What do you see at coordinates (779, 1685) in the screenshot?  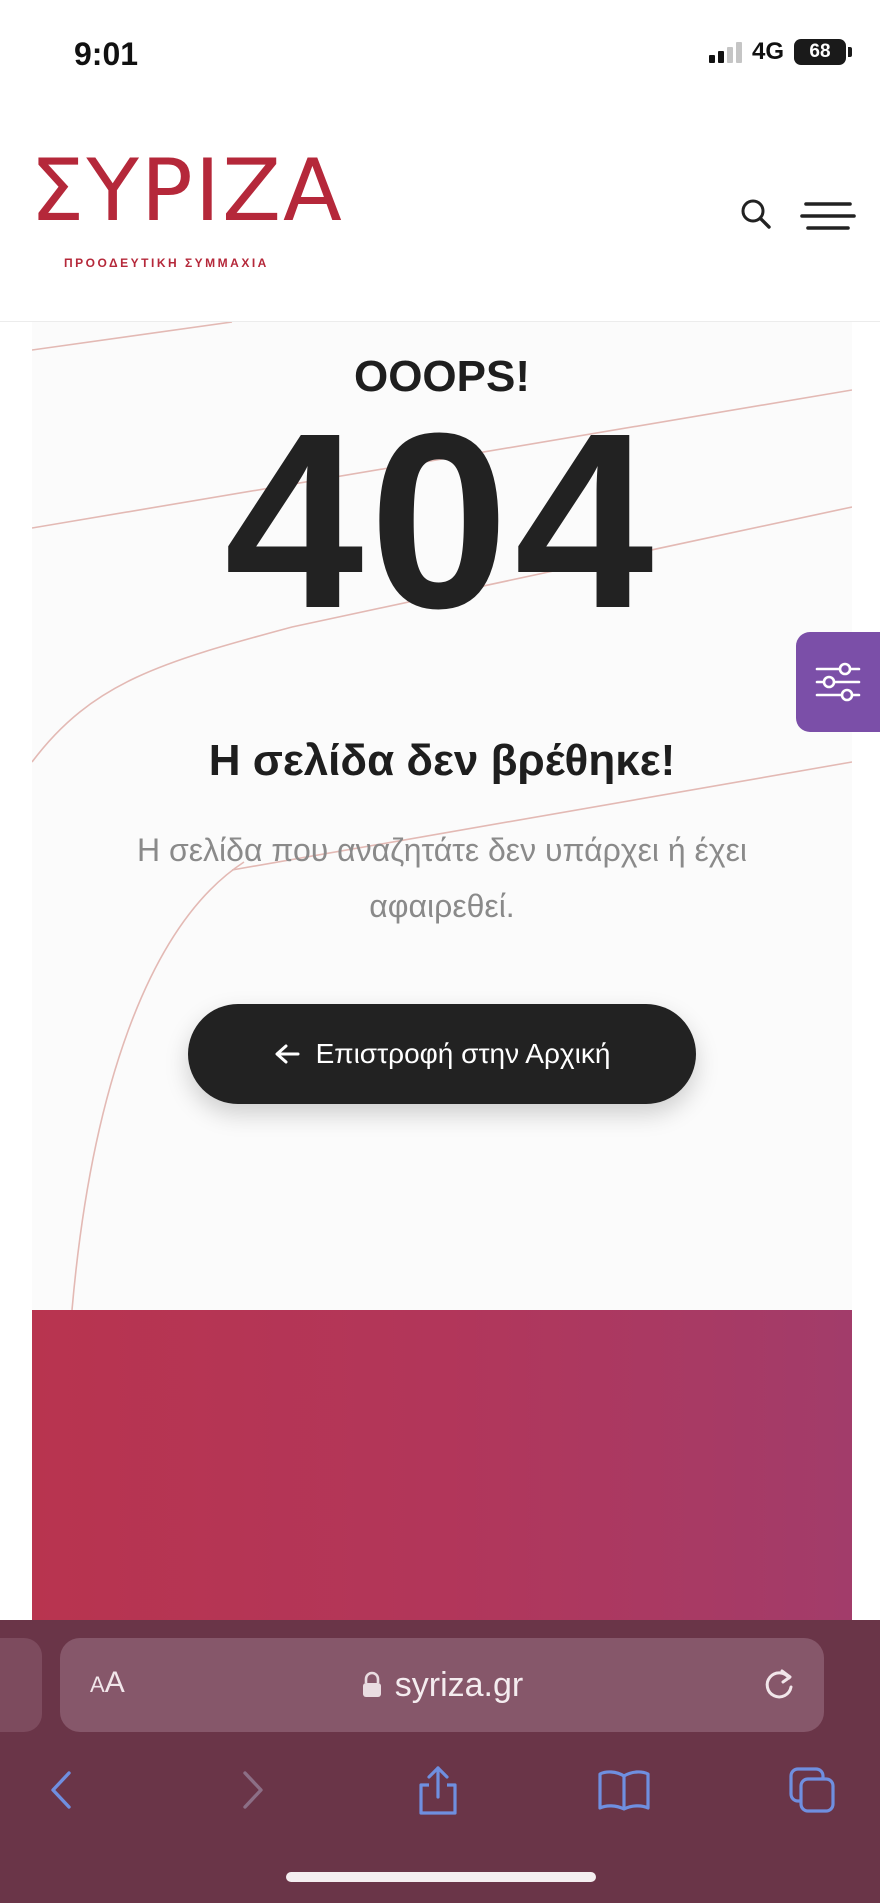 I see `reload-icon` at bounding box center [779, 1685].